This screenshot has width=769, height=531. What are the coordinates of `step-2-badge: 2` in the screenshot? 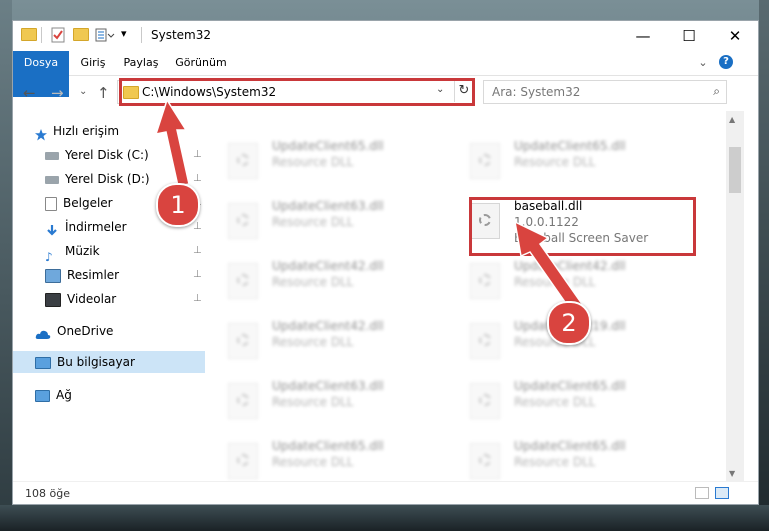 It's located at (569, 323).